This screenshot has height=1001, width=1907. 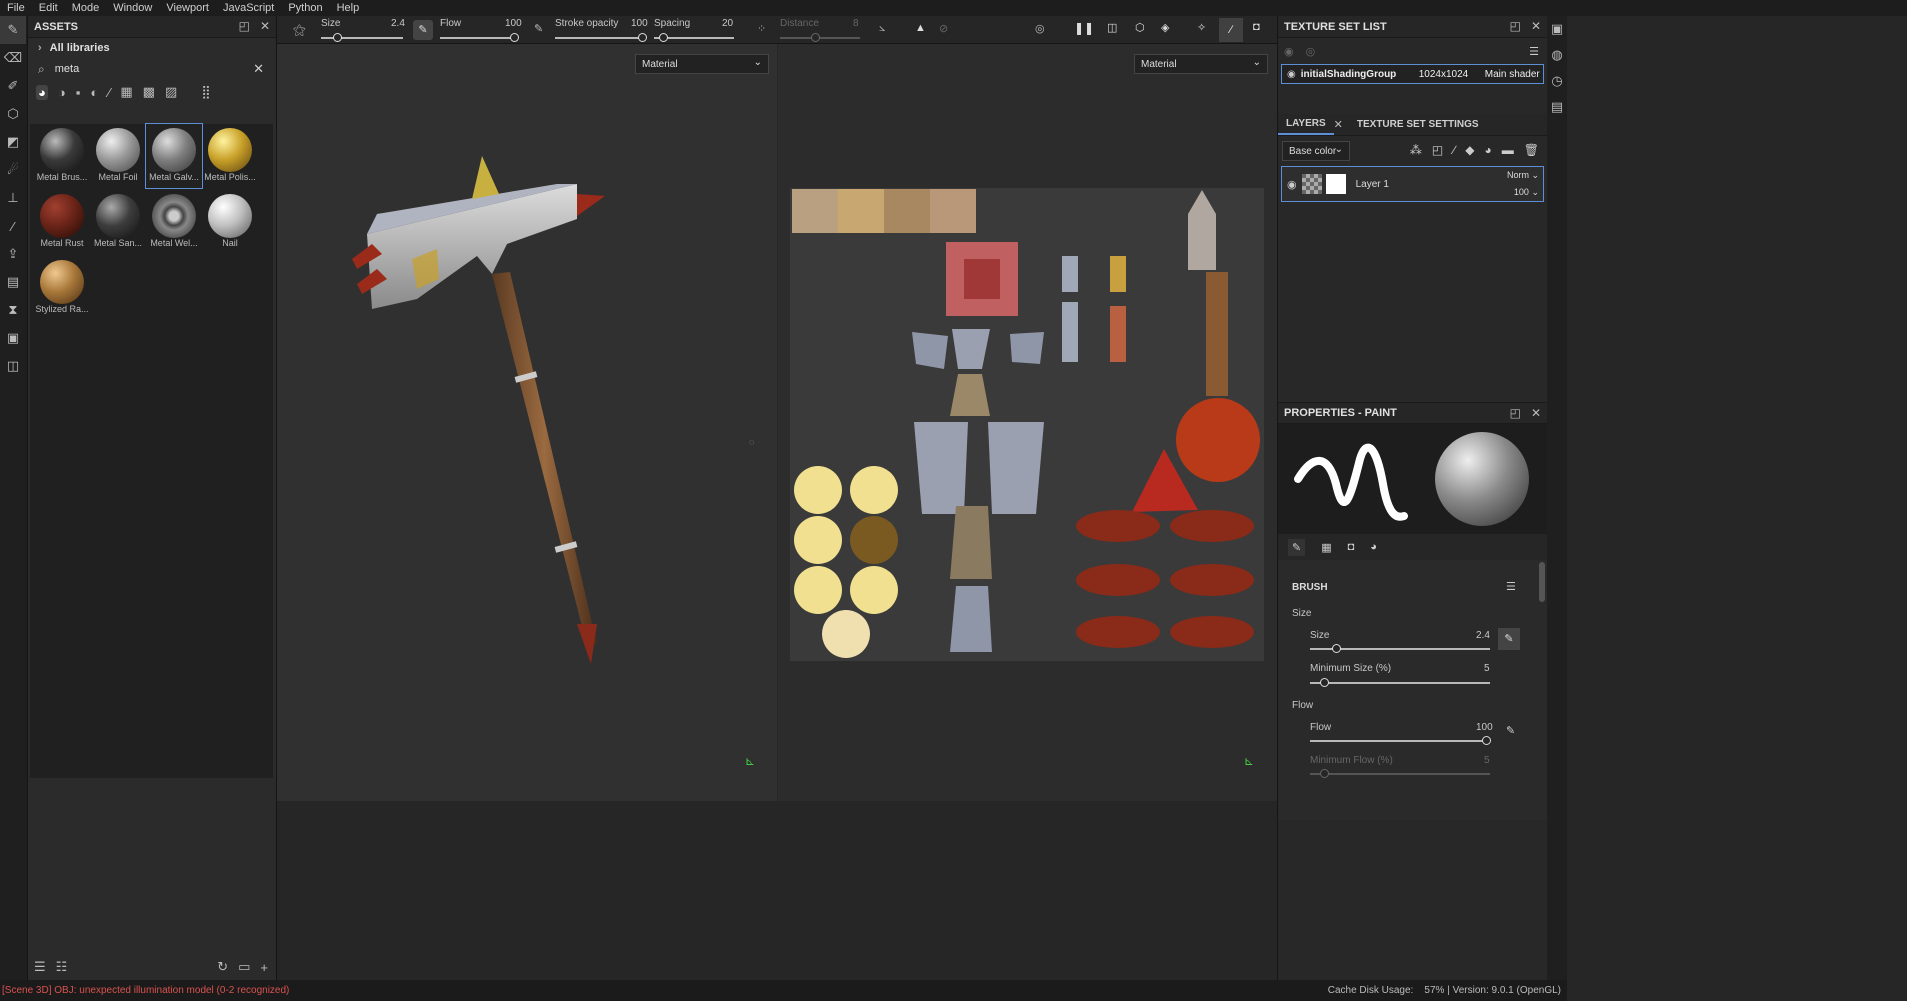 What do you see at coordinates (264, 967) in the screenshot?
I see `add-icon: +` at bounding box center [264, 967].